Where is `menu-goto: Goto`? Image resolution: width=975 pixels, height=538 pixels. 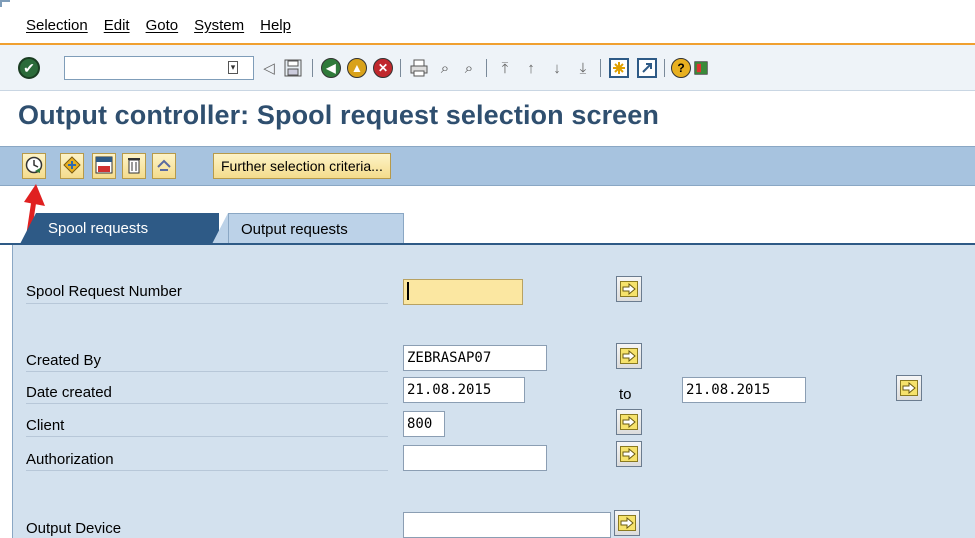
menu-goto: Goto is located at coordinates (162, 25).